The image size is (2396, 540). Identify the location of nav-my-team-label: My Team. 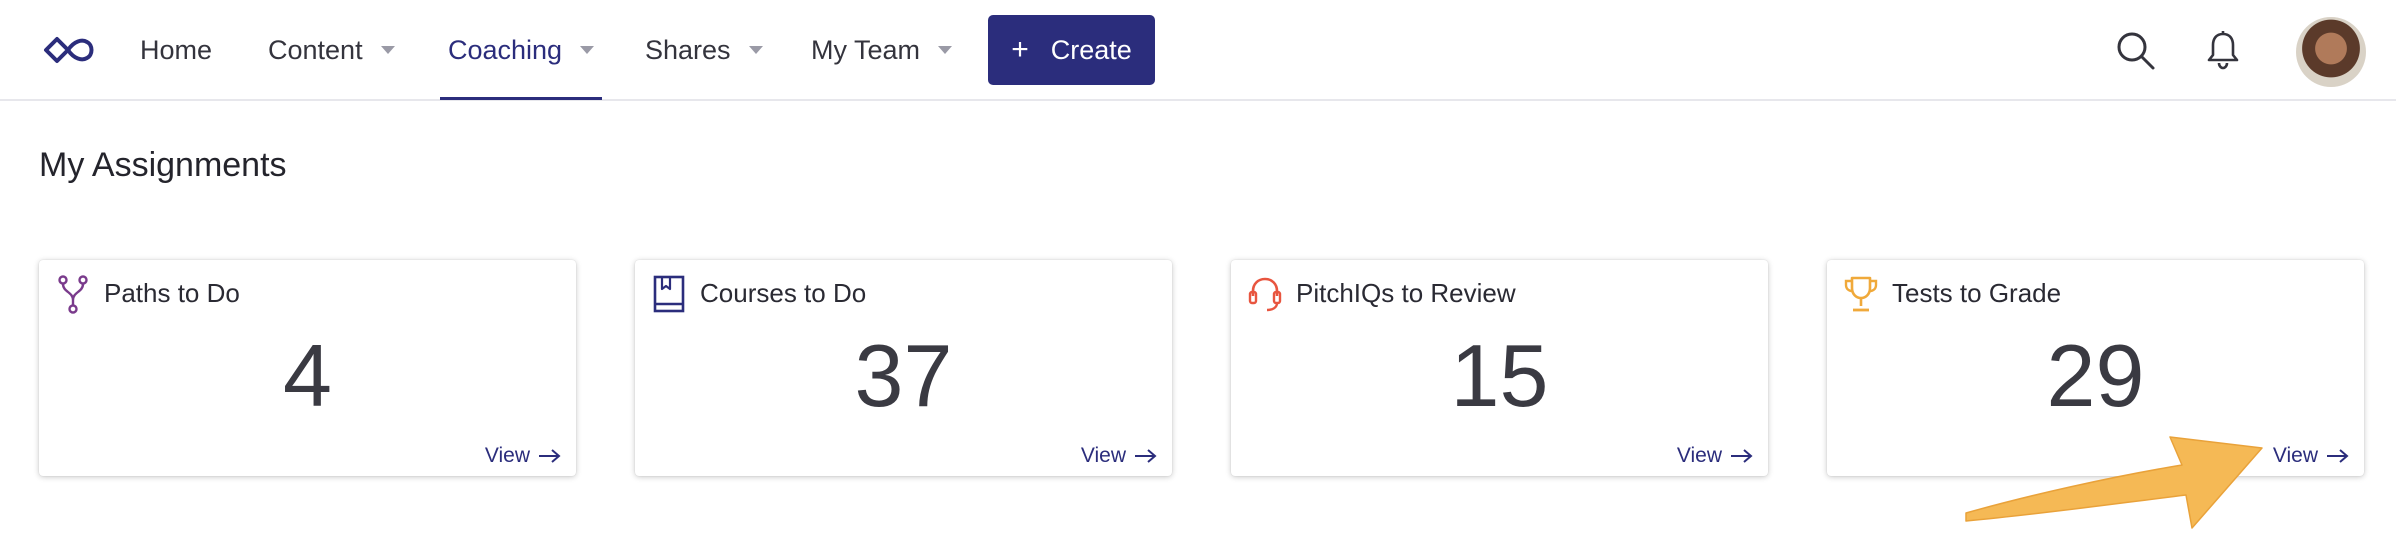
(866, 49).